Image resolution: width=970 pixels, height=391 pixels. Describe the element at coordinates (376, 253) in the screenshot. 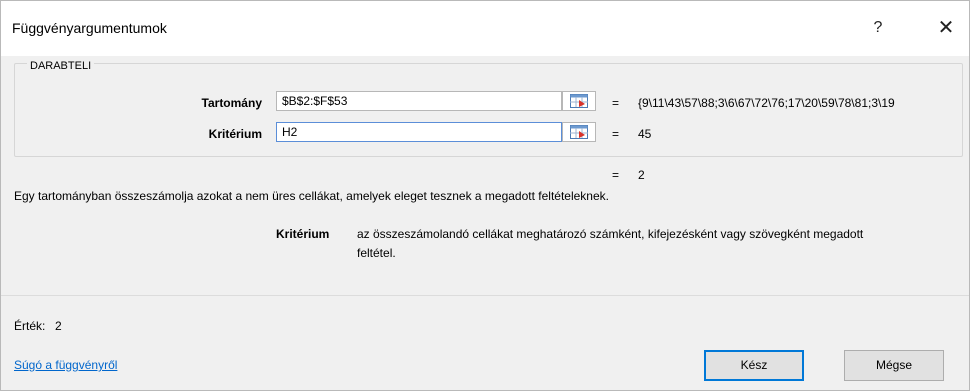

I see `arg-help-line2: feltétel.` at that location.